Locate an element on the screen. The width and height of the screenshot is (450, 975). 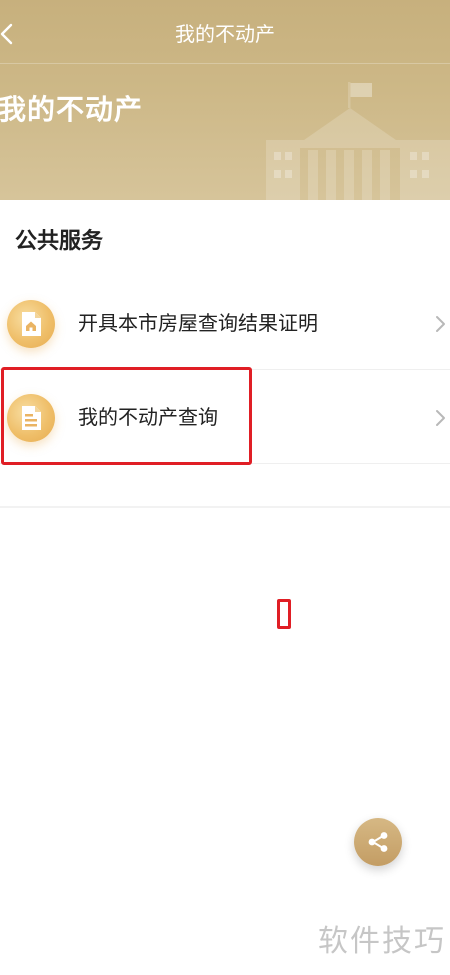
navbar: 我的不动产 is located at coordinates (225, 33).